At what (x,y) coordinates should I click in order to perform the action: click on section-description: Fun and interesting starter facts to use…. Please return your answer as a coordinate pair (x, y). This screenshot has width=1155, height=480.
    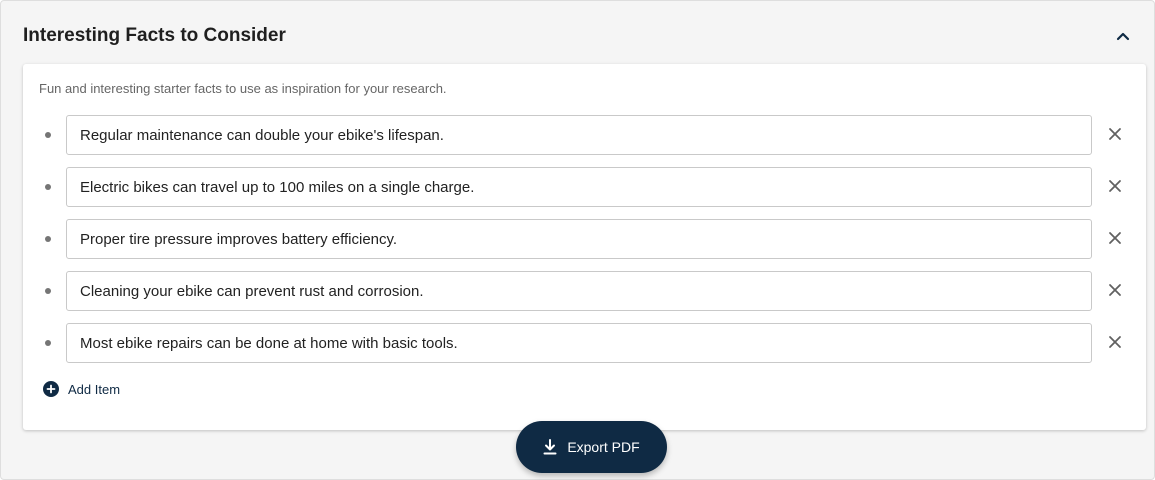
    Looking at the image, I should click on (243, 88).